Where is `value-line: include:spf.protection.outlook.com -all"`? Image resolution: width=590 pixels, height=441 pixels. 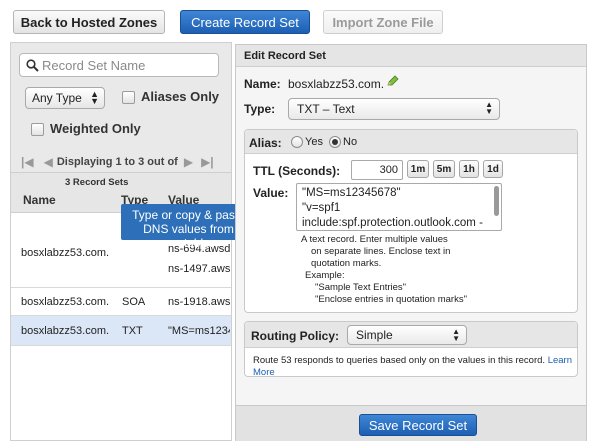
value-line: include:spf.protection.outlook.com -all" is located at coordinates (392, 223).